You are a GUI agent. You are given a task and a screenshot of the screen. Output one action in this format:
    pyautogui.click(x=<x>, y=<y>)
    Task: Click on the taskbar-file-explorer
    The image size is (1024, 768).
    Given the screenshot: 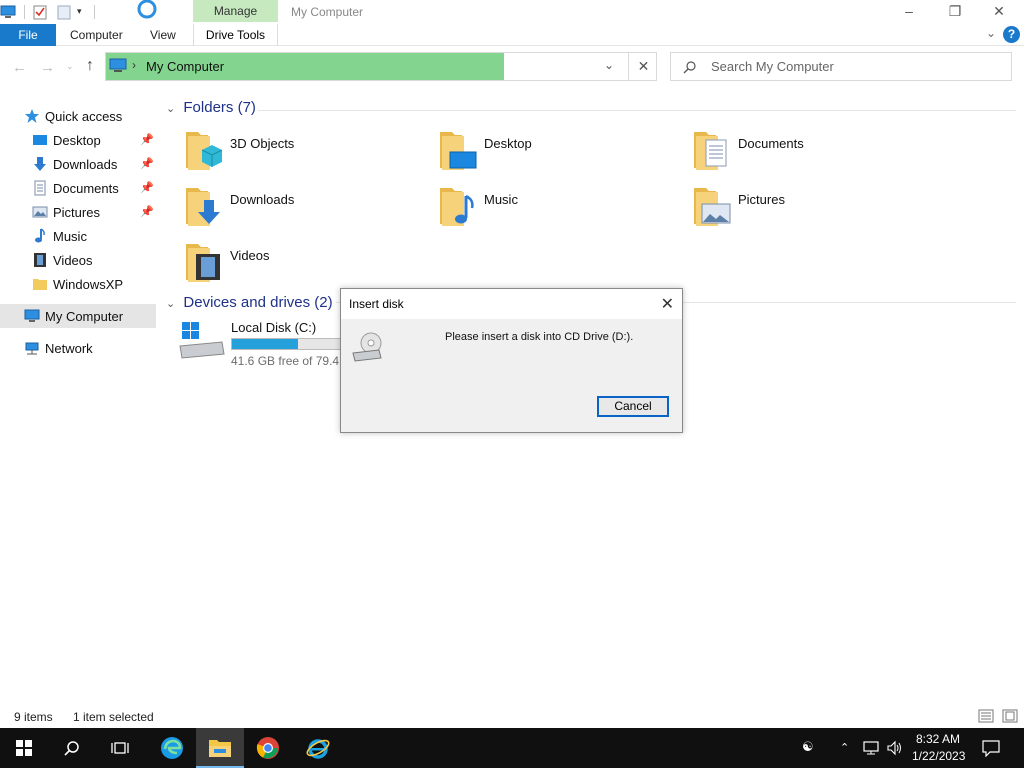 What is the action you would take?
    pyautogui.click(x=220, y=748)
    